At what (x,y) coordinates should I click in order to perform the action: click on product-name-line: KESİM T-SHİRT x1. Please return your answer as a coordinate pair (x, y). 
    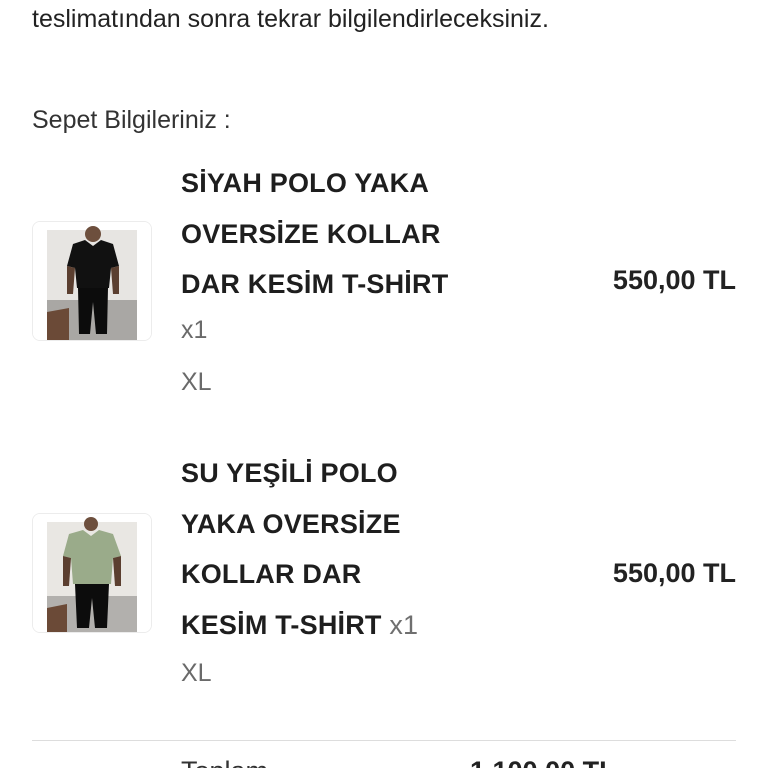
    Looking at the image, I should click on (331, 625).